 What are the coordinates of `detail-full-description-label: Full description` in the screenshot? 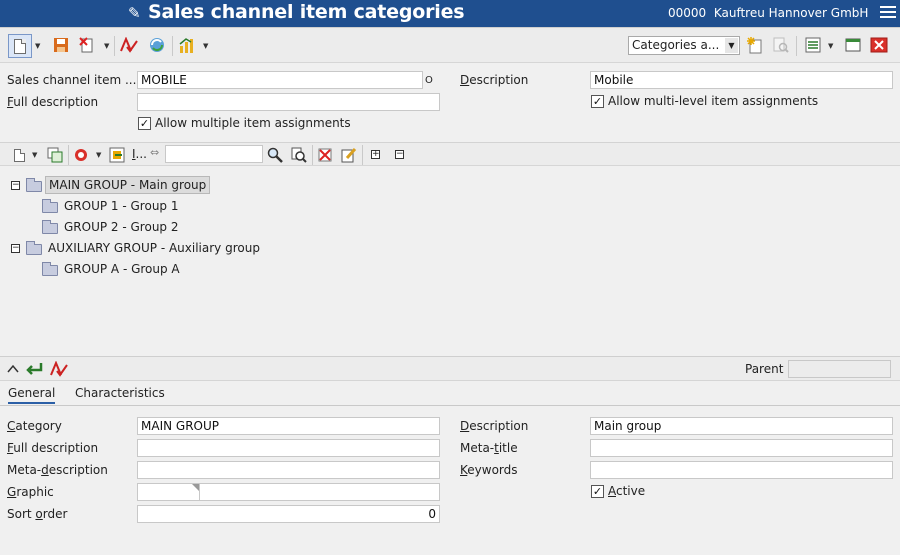 It's located at (53, 448).